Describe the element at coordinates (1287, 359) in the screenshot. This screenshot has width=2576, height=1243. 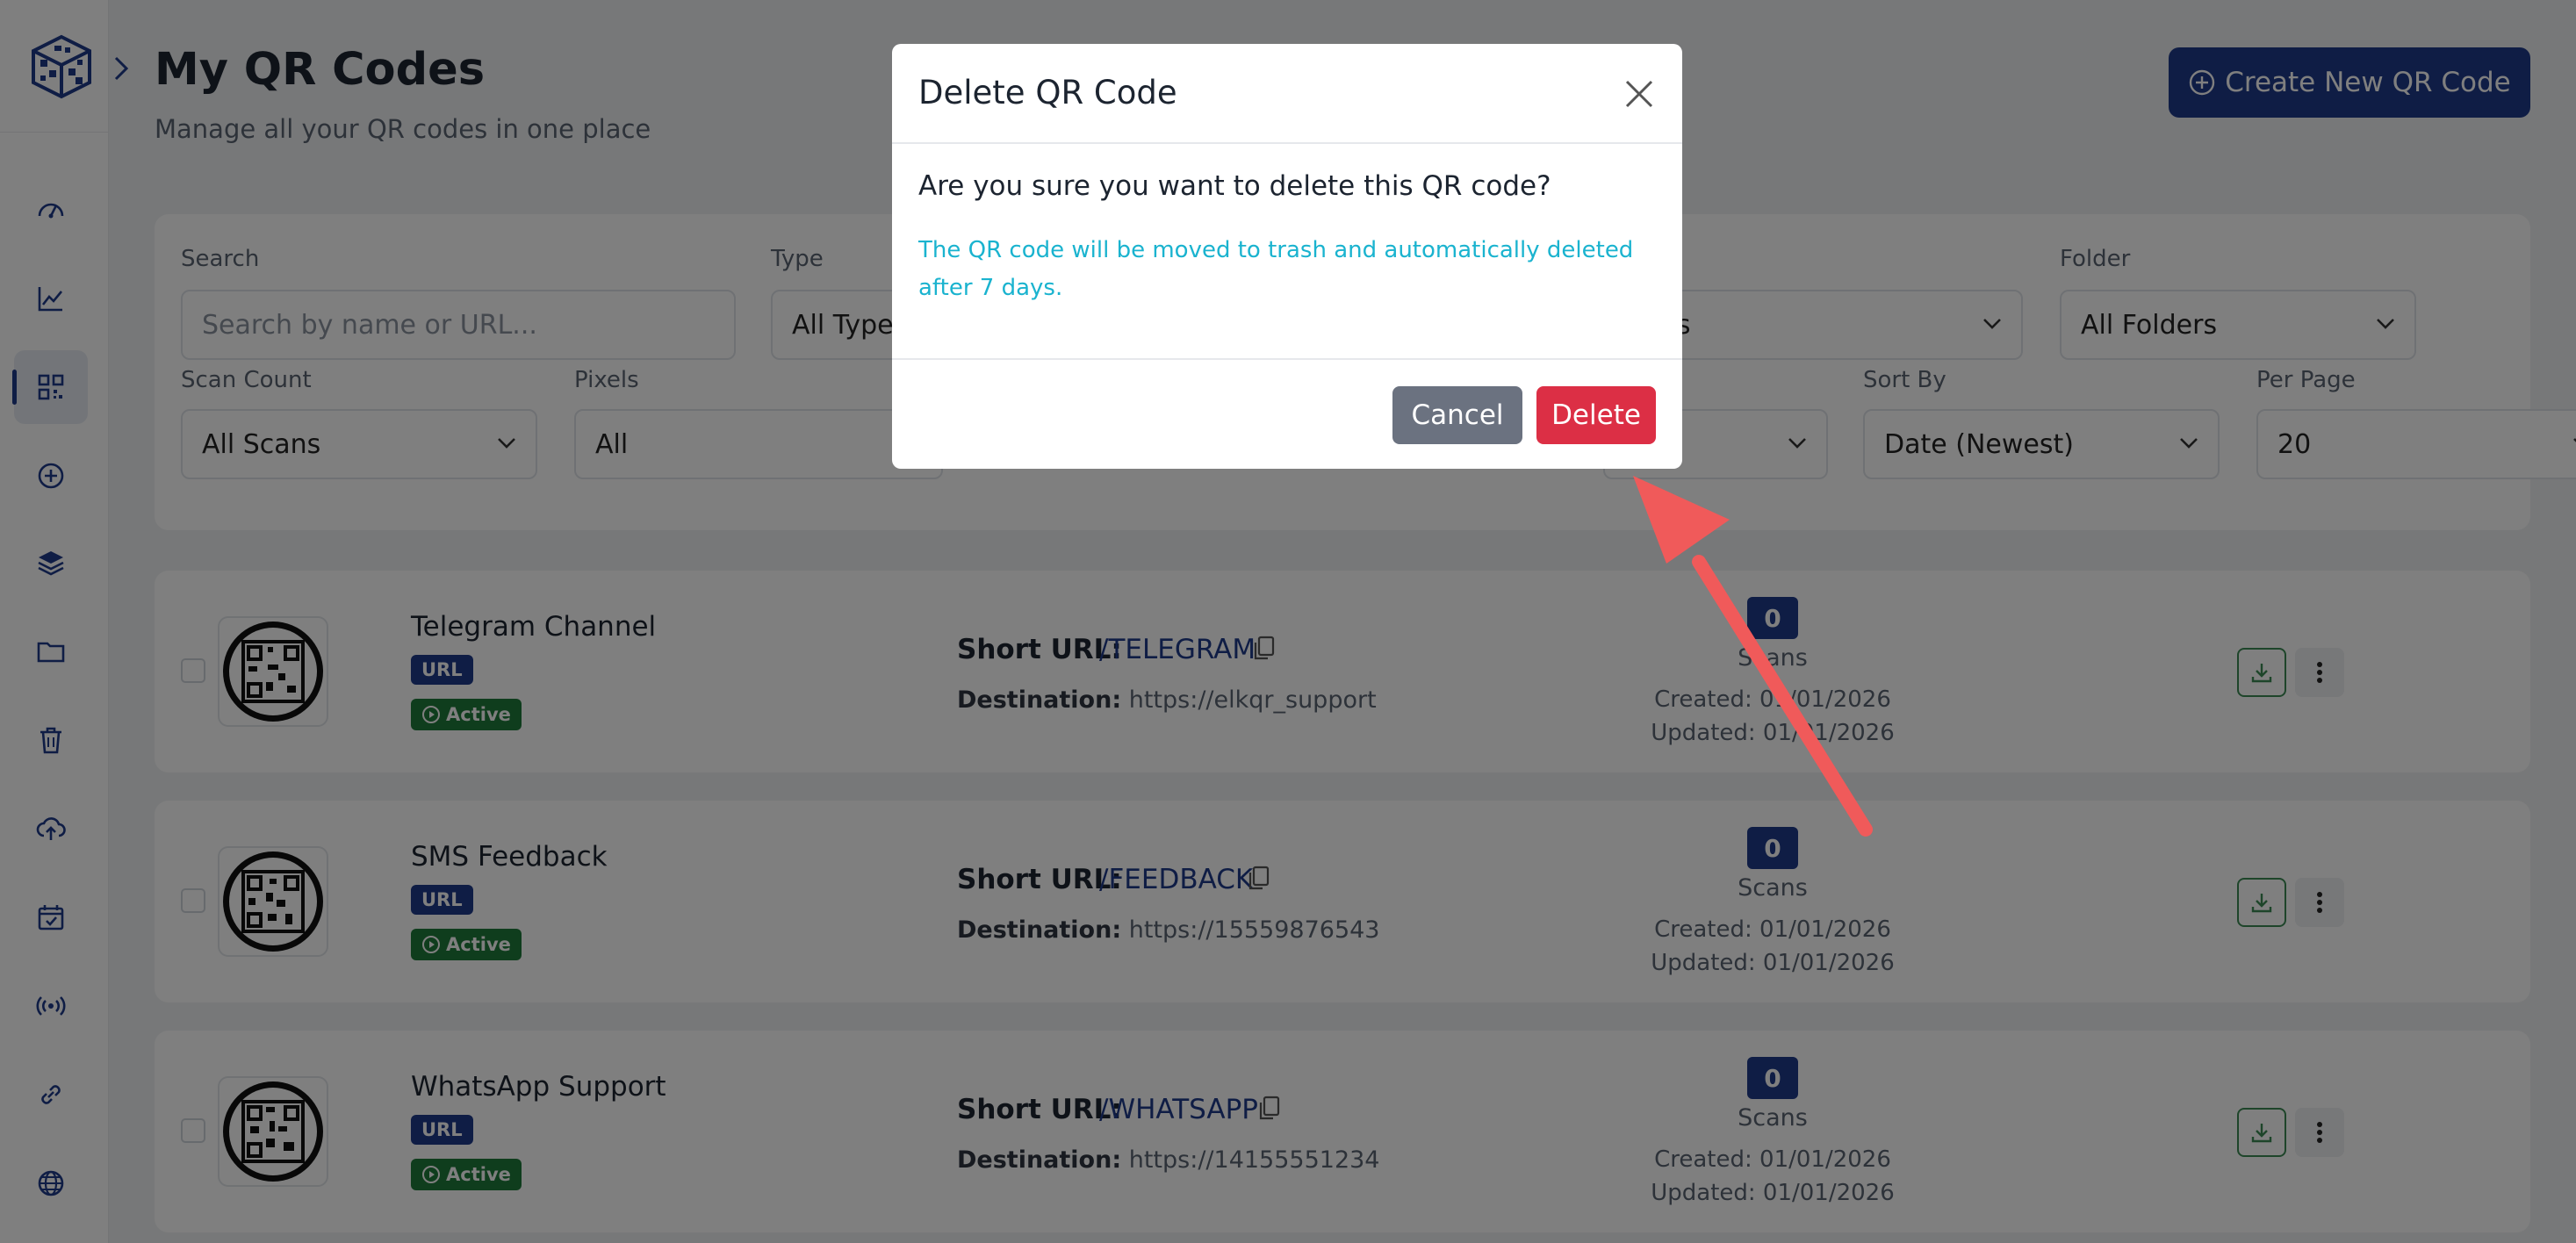
I see `dialog-footer-divider` at that location.